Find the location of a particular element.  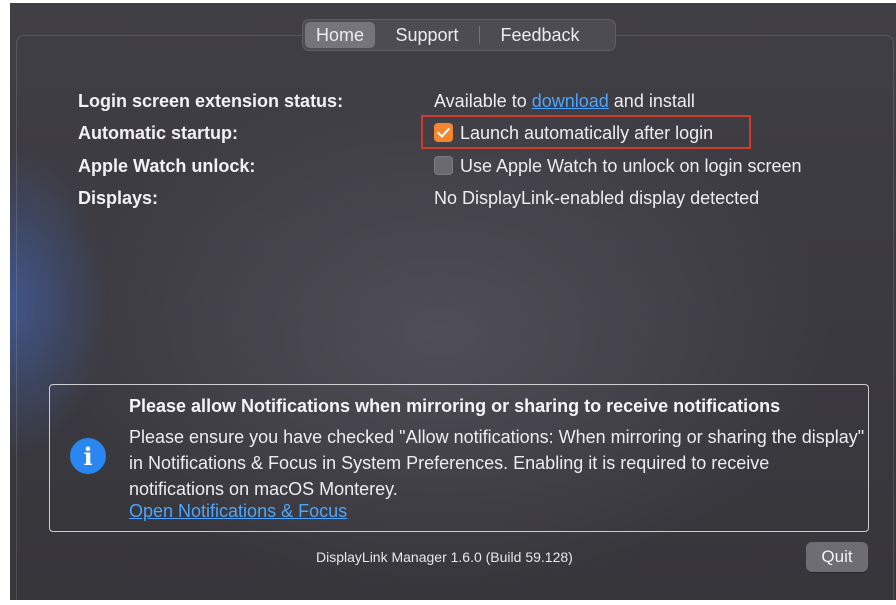

tab-bar: Home Support Feedback is located at coordinates (459, 35).